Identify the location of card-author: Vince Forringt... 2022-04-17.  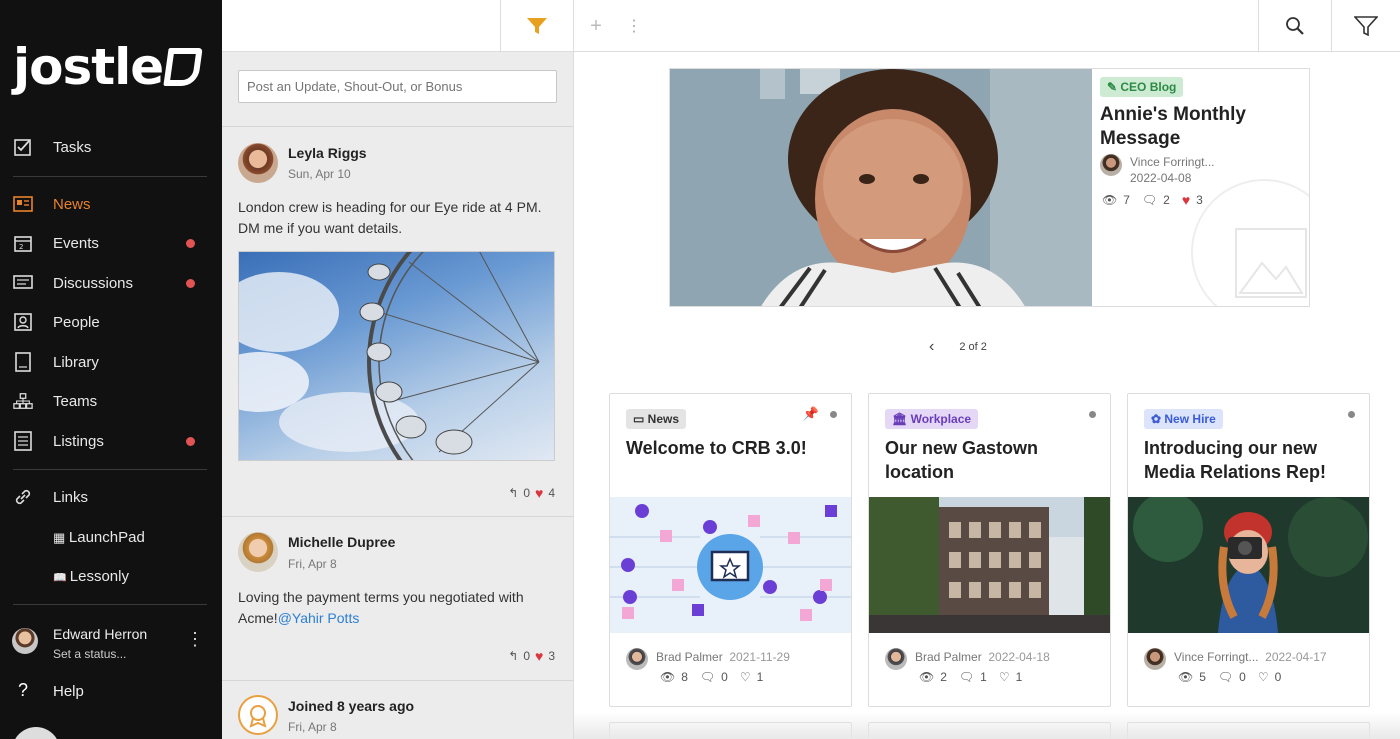
(1250, 657).